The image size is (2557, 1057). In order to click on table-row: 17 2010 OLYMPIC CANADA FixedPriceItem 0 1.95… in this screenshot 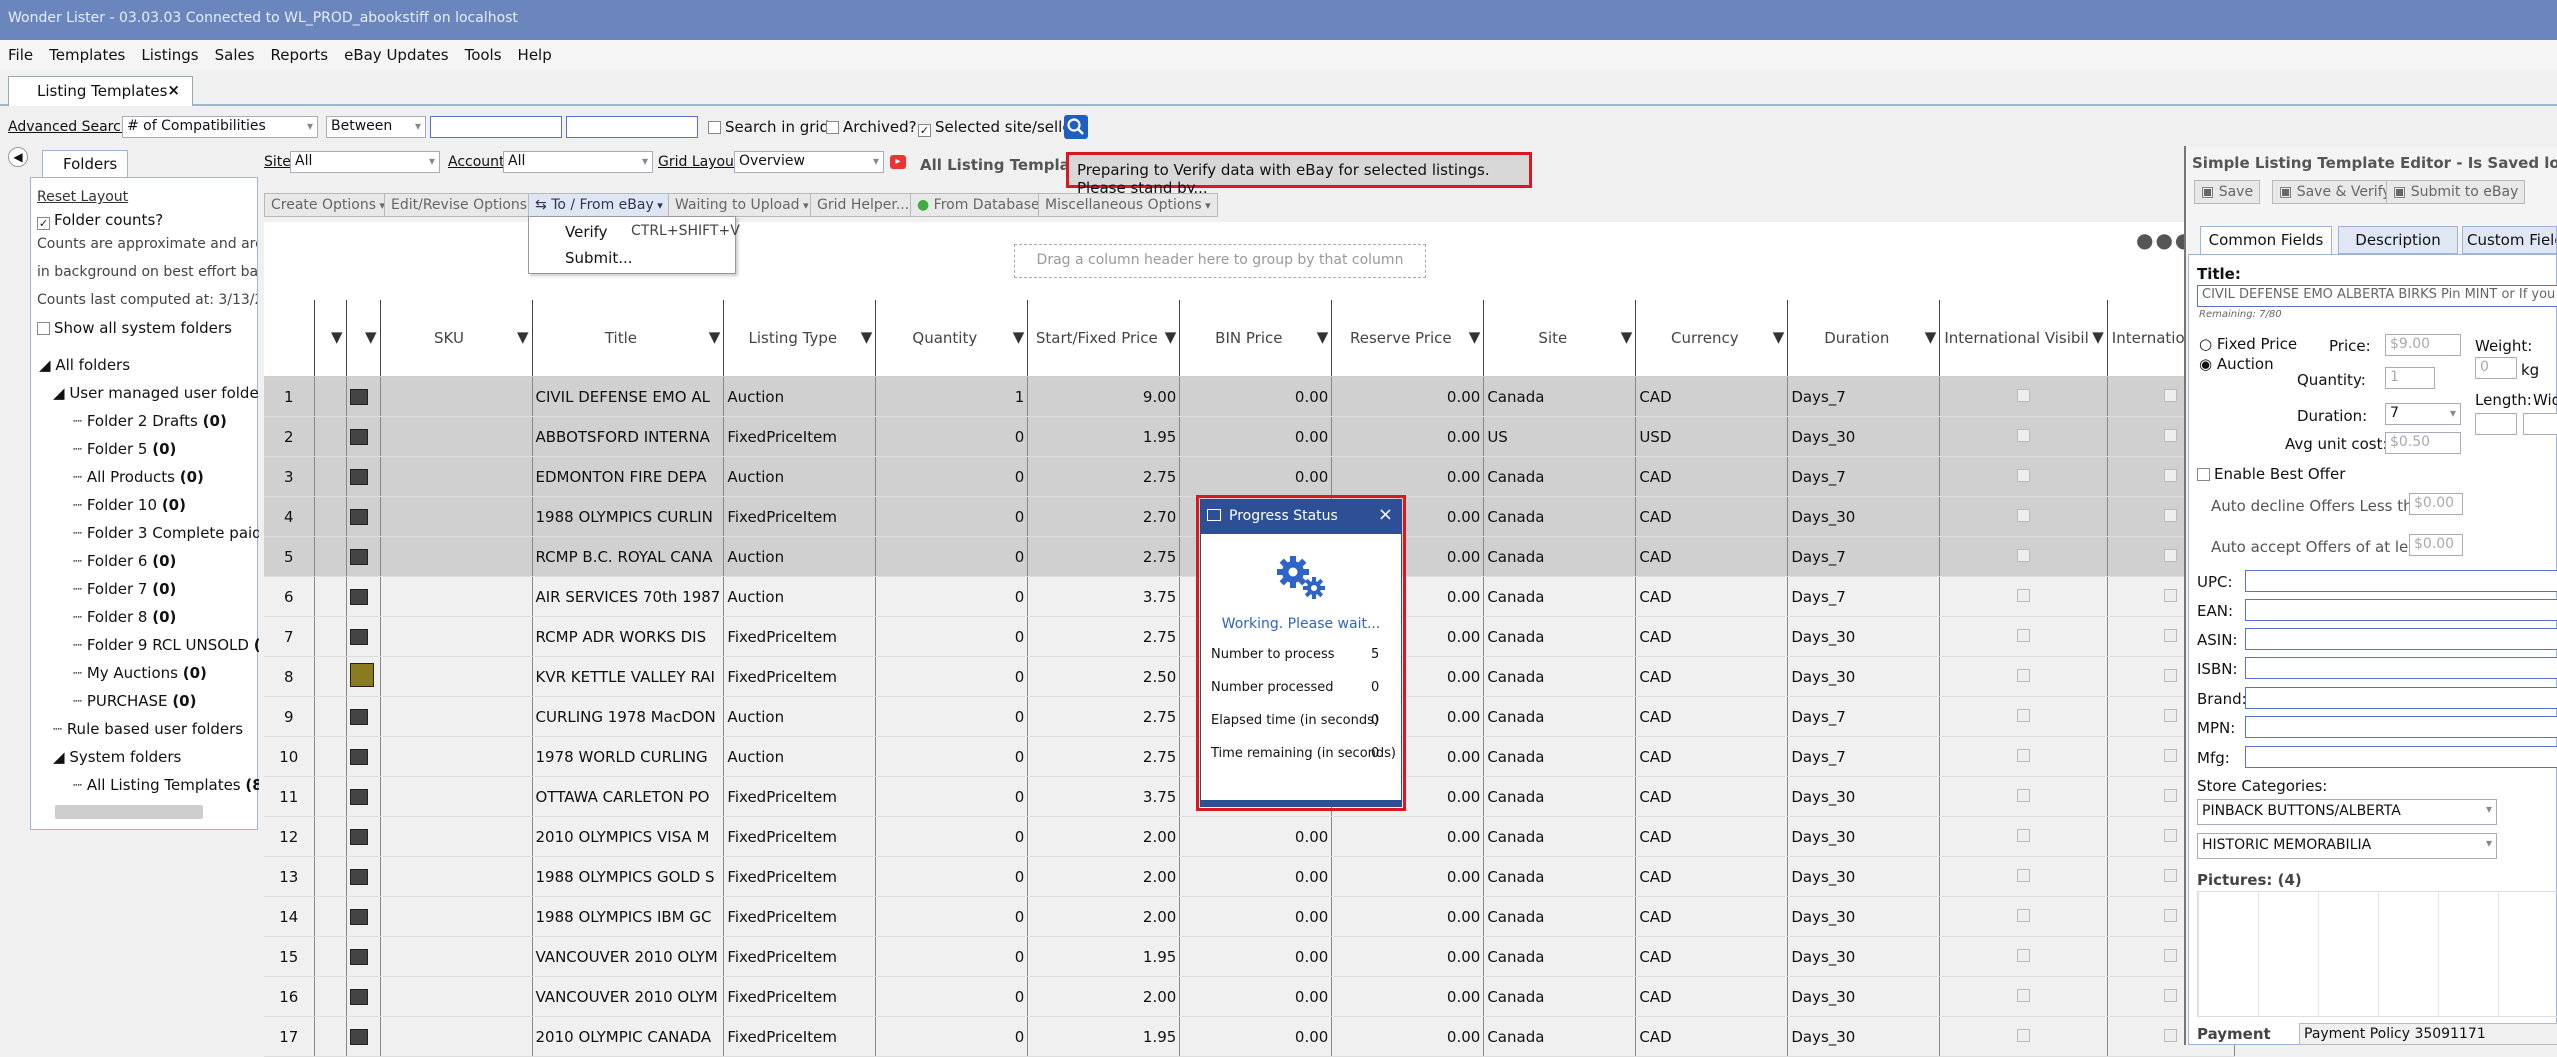, I will do `click(1250, 1036)`.